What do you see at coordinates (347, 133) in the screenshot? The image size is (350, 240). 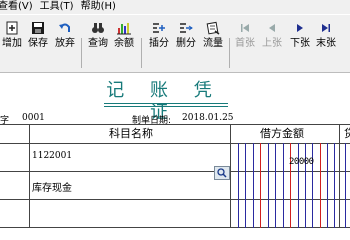 I see `credit-column-header: 贷` at bounding box center [347, 133].